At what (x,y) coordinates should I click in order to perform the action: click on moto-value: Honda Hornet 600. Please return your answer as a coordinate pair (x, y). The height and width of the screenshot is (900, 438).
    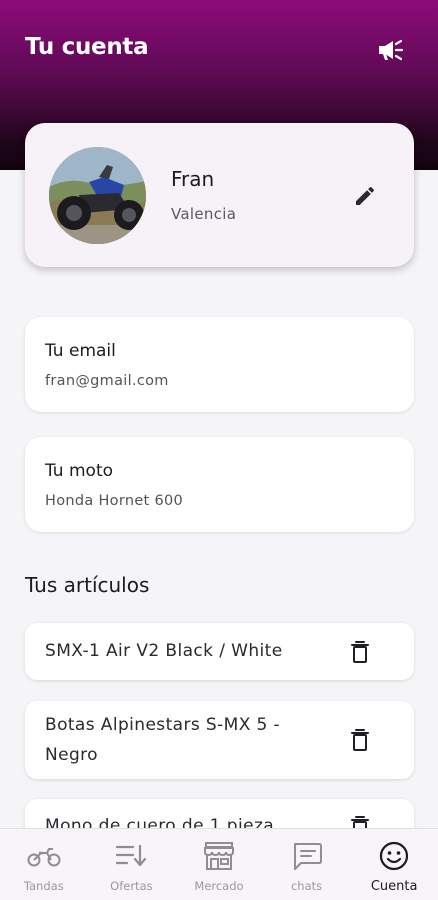
    Looking at the image, I should click on (114, 501).